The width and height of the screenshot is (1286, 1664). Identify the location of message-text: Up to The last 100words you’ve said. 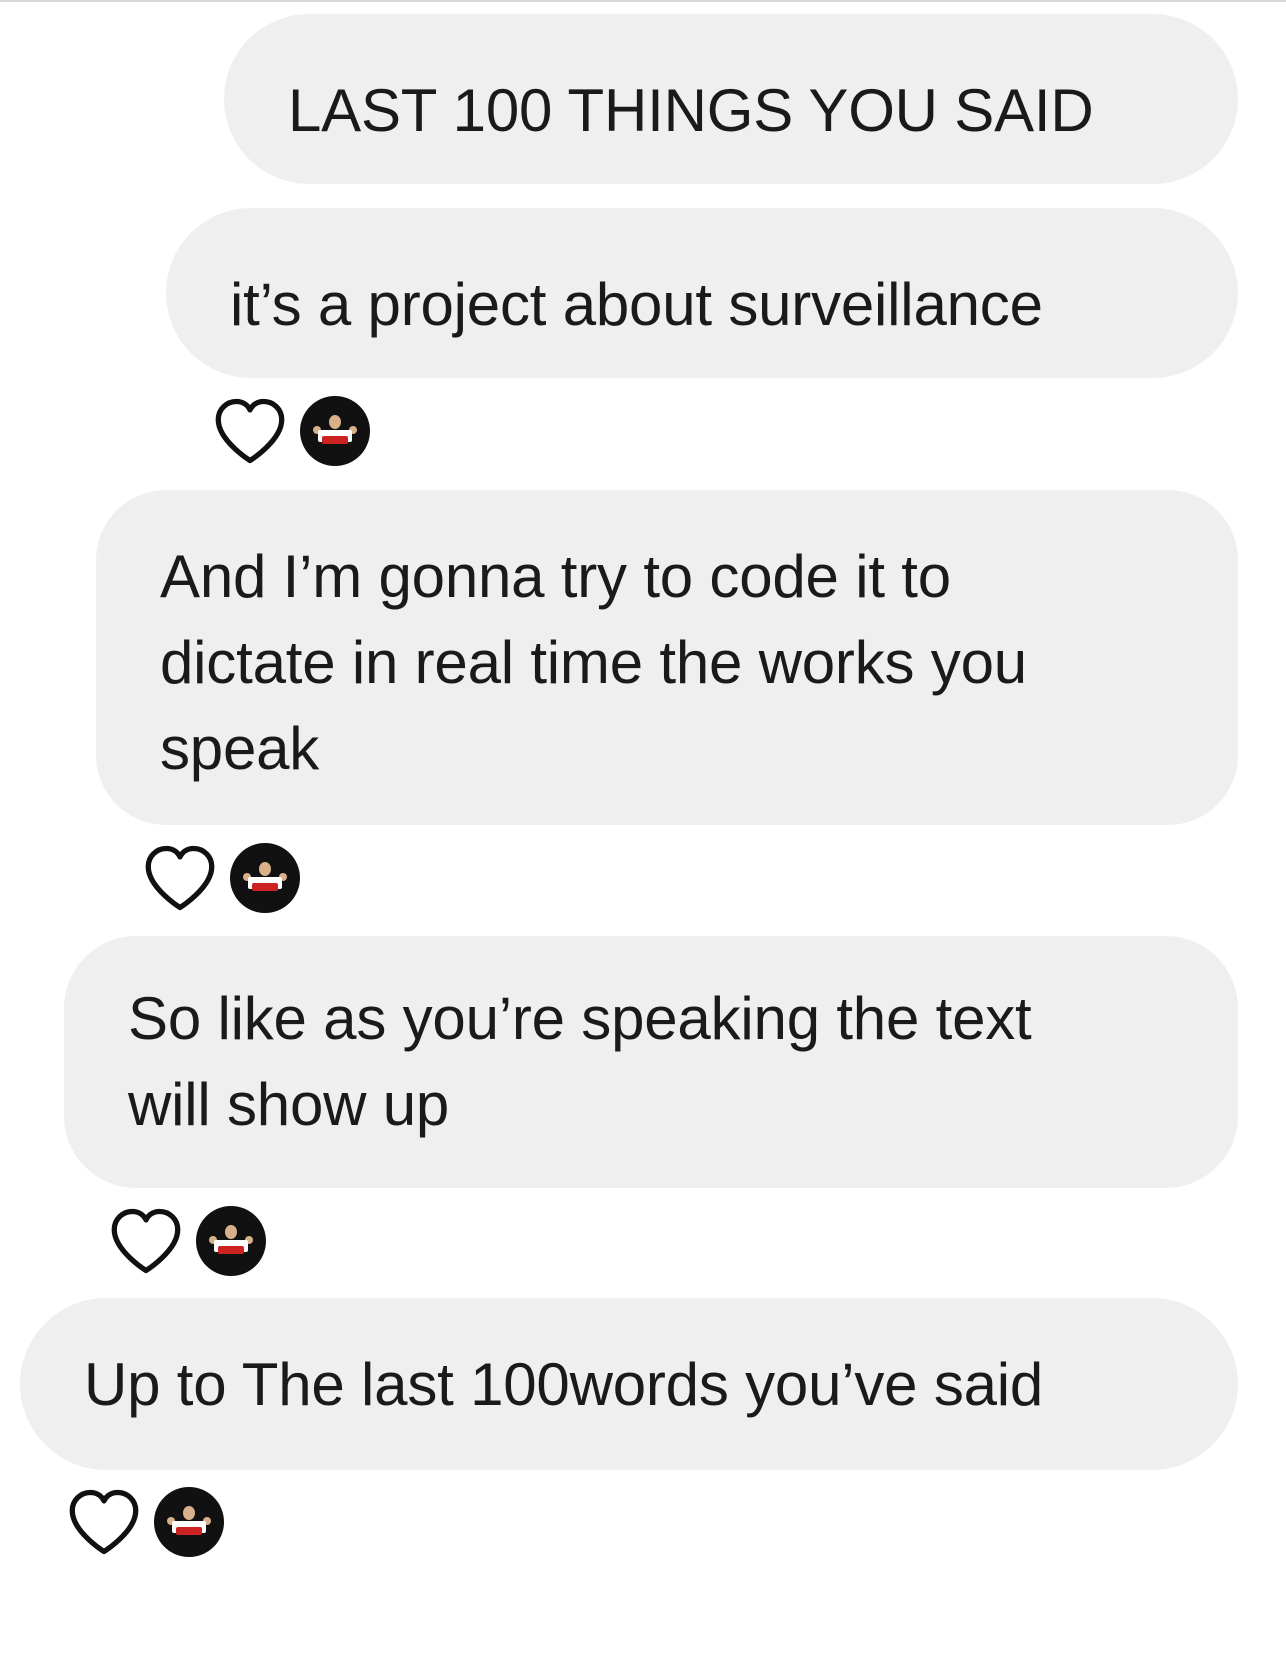
(564, 1384).